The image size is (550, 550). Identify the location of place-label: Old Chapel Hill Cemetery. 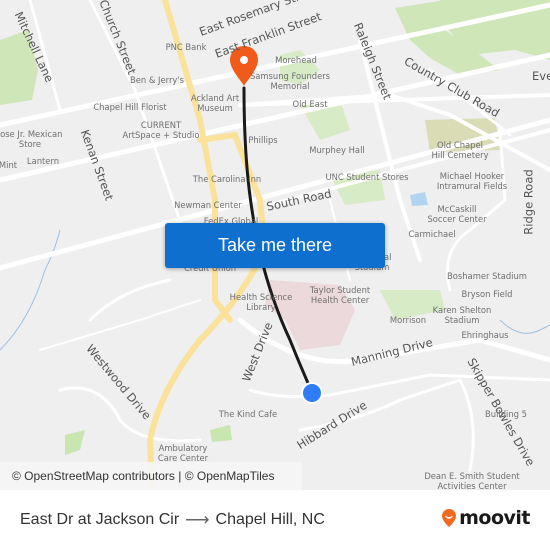
(459, 150).